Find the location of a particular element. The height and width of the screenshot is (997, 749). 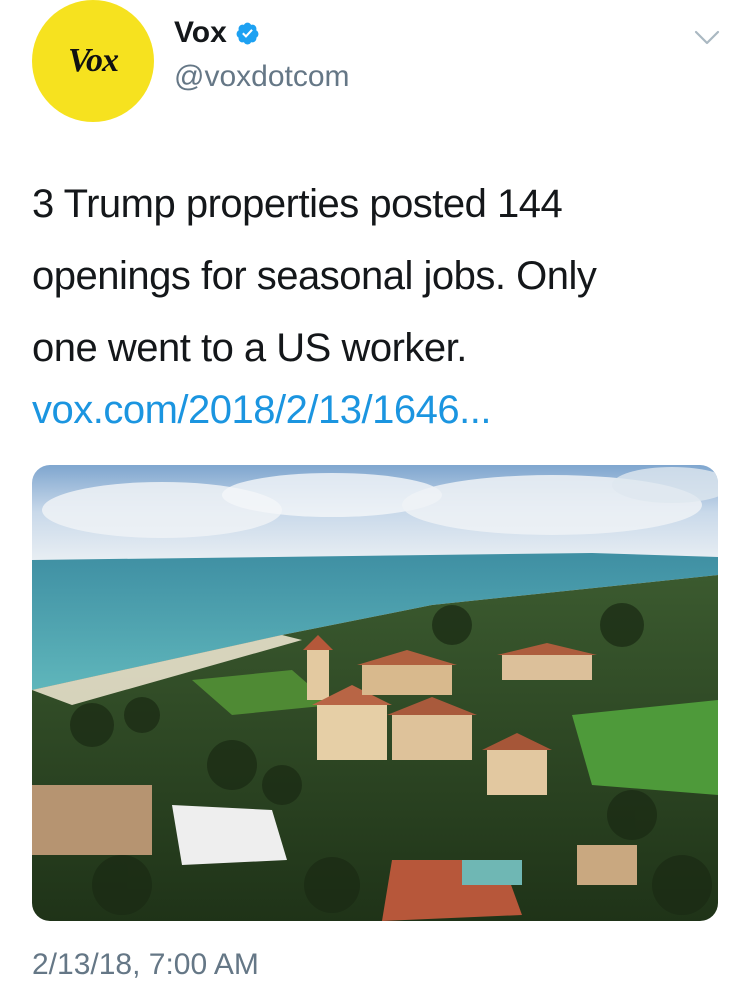

account-handle: @voxdotcom is located at coordinates (262, 77).